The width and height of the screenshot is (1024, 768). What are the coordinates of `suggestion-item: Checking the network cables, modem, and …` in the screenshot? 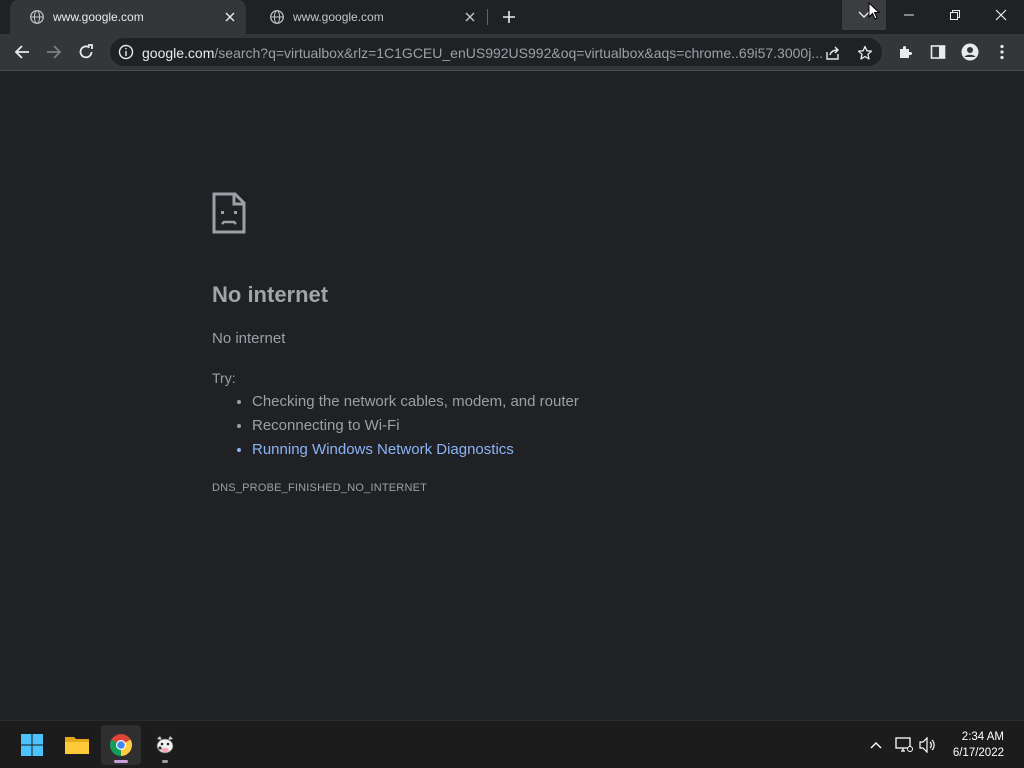 It's located at (415, 402).